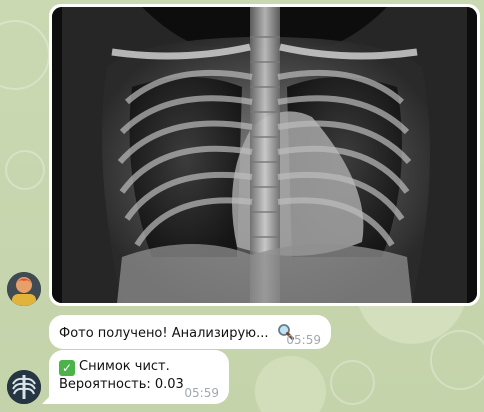 The width and height of the screenshot is (484, 412). I want to click on user-avatar, so click(24, 289).